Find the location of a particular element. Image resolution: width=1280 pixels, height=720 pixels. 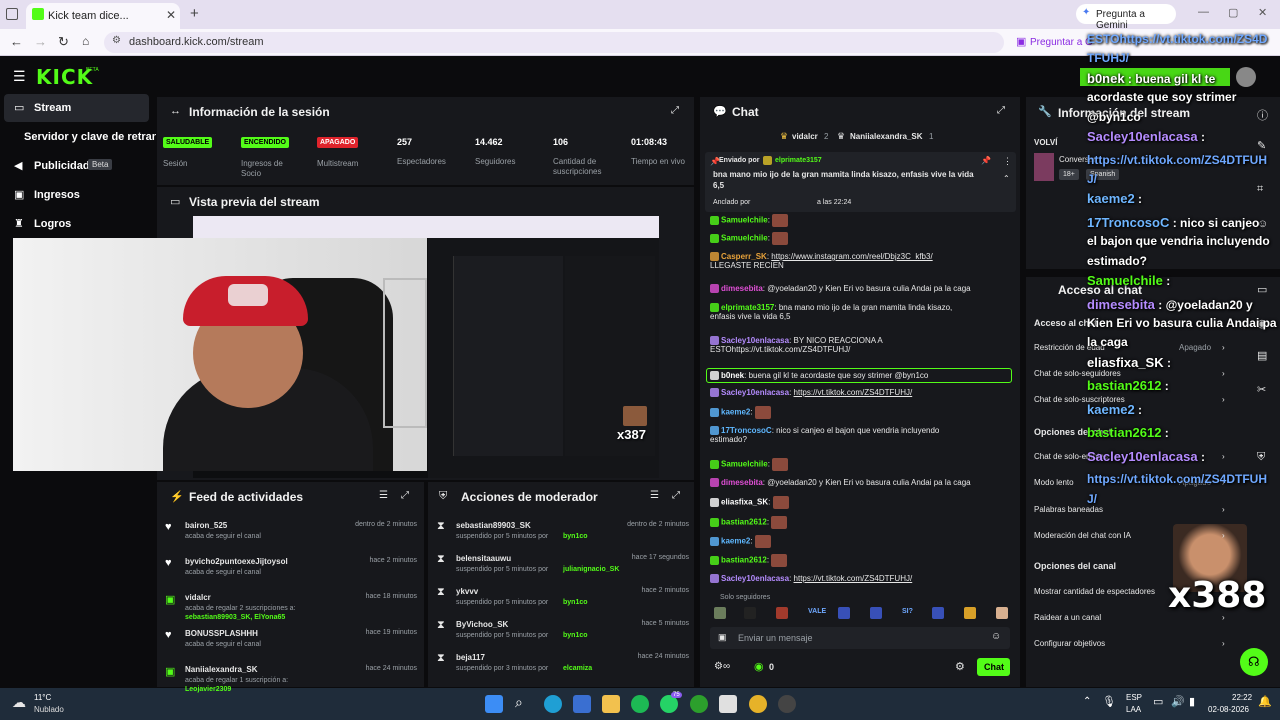

clock-time: 22:22 is located at coordinates (1242, 697).